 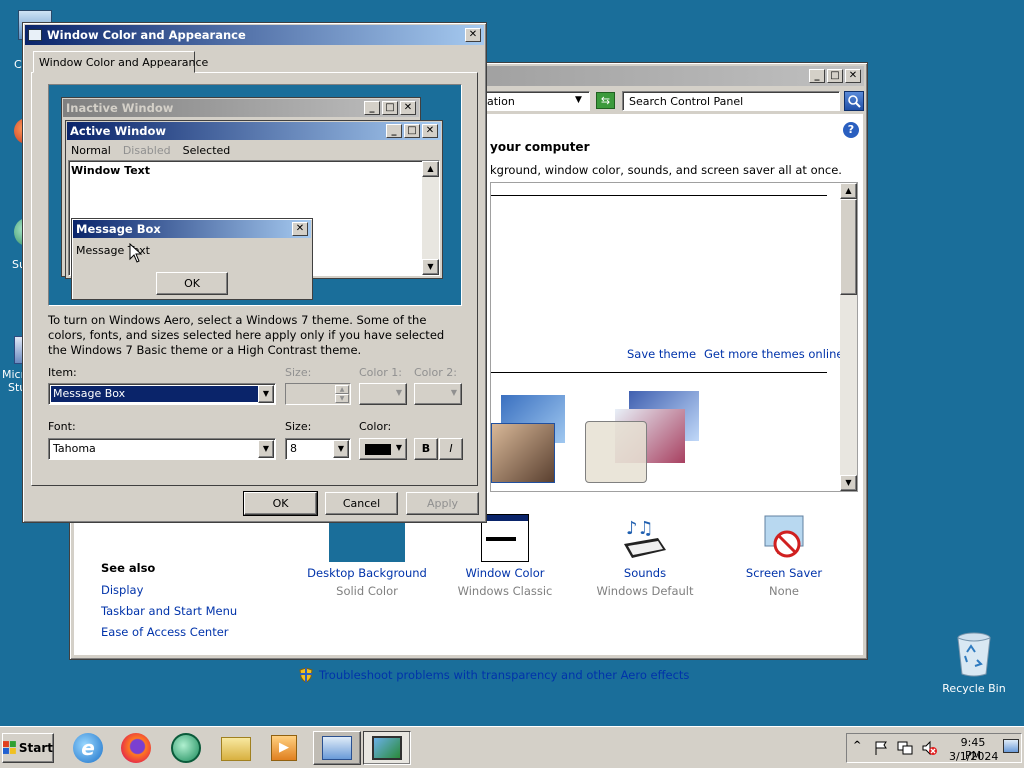 What do you see at coordinates (974, 662) in the screenshot?
I see `desktop-icon-recycle-bin: Recycle Bin` at bounding box center [974, 662].